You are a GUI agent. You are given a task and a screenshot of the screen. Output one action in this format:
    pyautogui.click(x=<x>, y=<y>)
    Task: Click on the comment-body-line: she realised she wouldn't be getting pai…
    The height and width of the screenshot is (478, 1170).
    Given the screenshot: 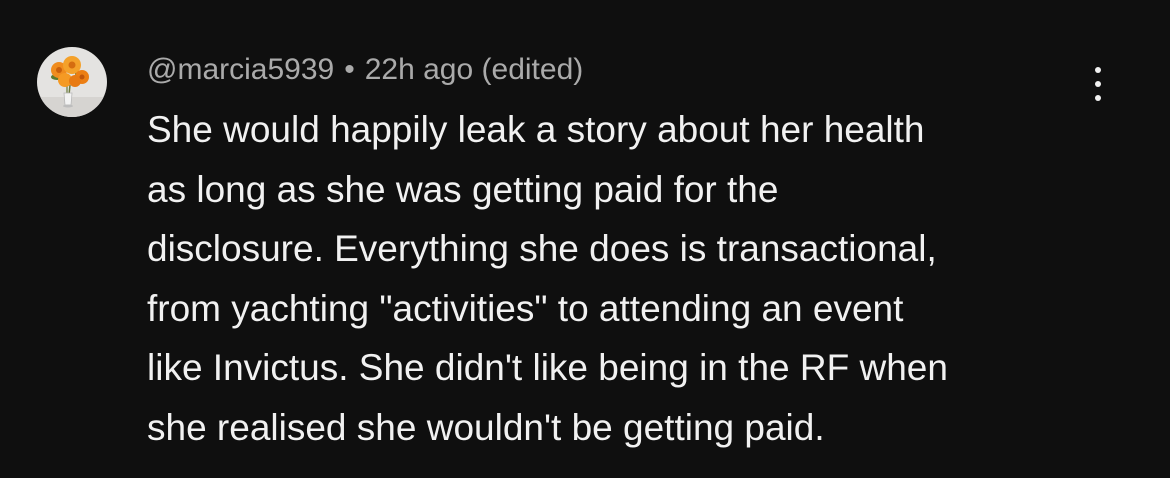 What is the action you would take?
    pyautogui.click(x=486, y=427)
    